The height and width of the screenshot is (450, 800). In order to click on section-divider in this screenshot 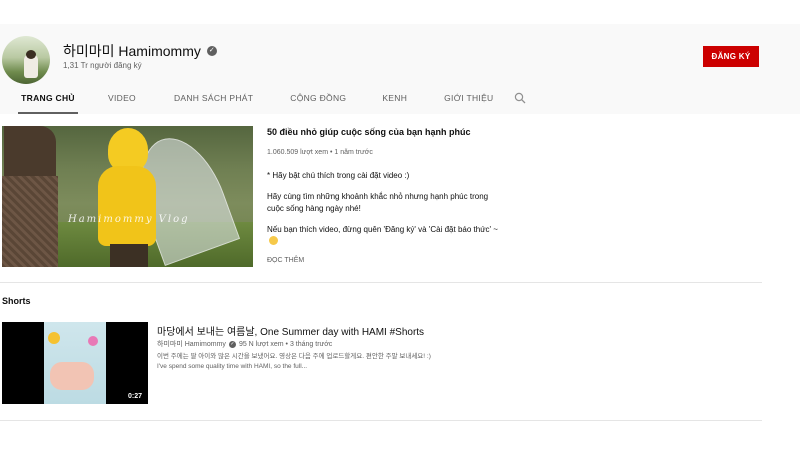, I will do `click(381, 282)`.